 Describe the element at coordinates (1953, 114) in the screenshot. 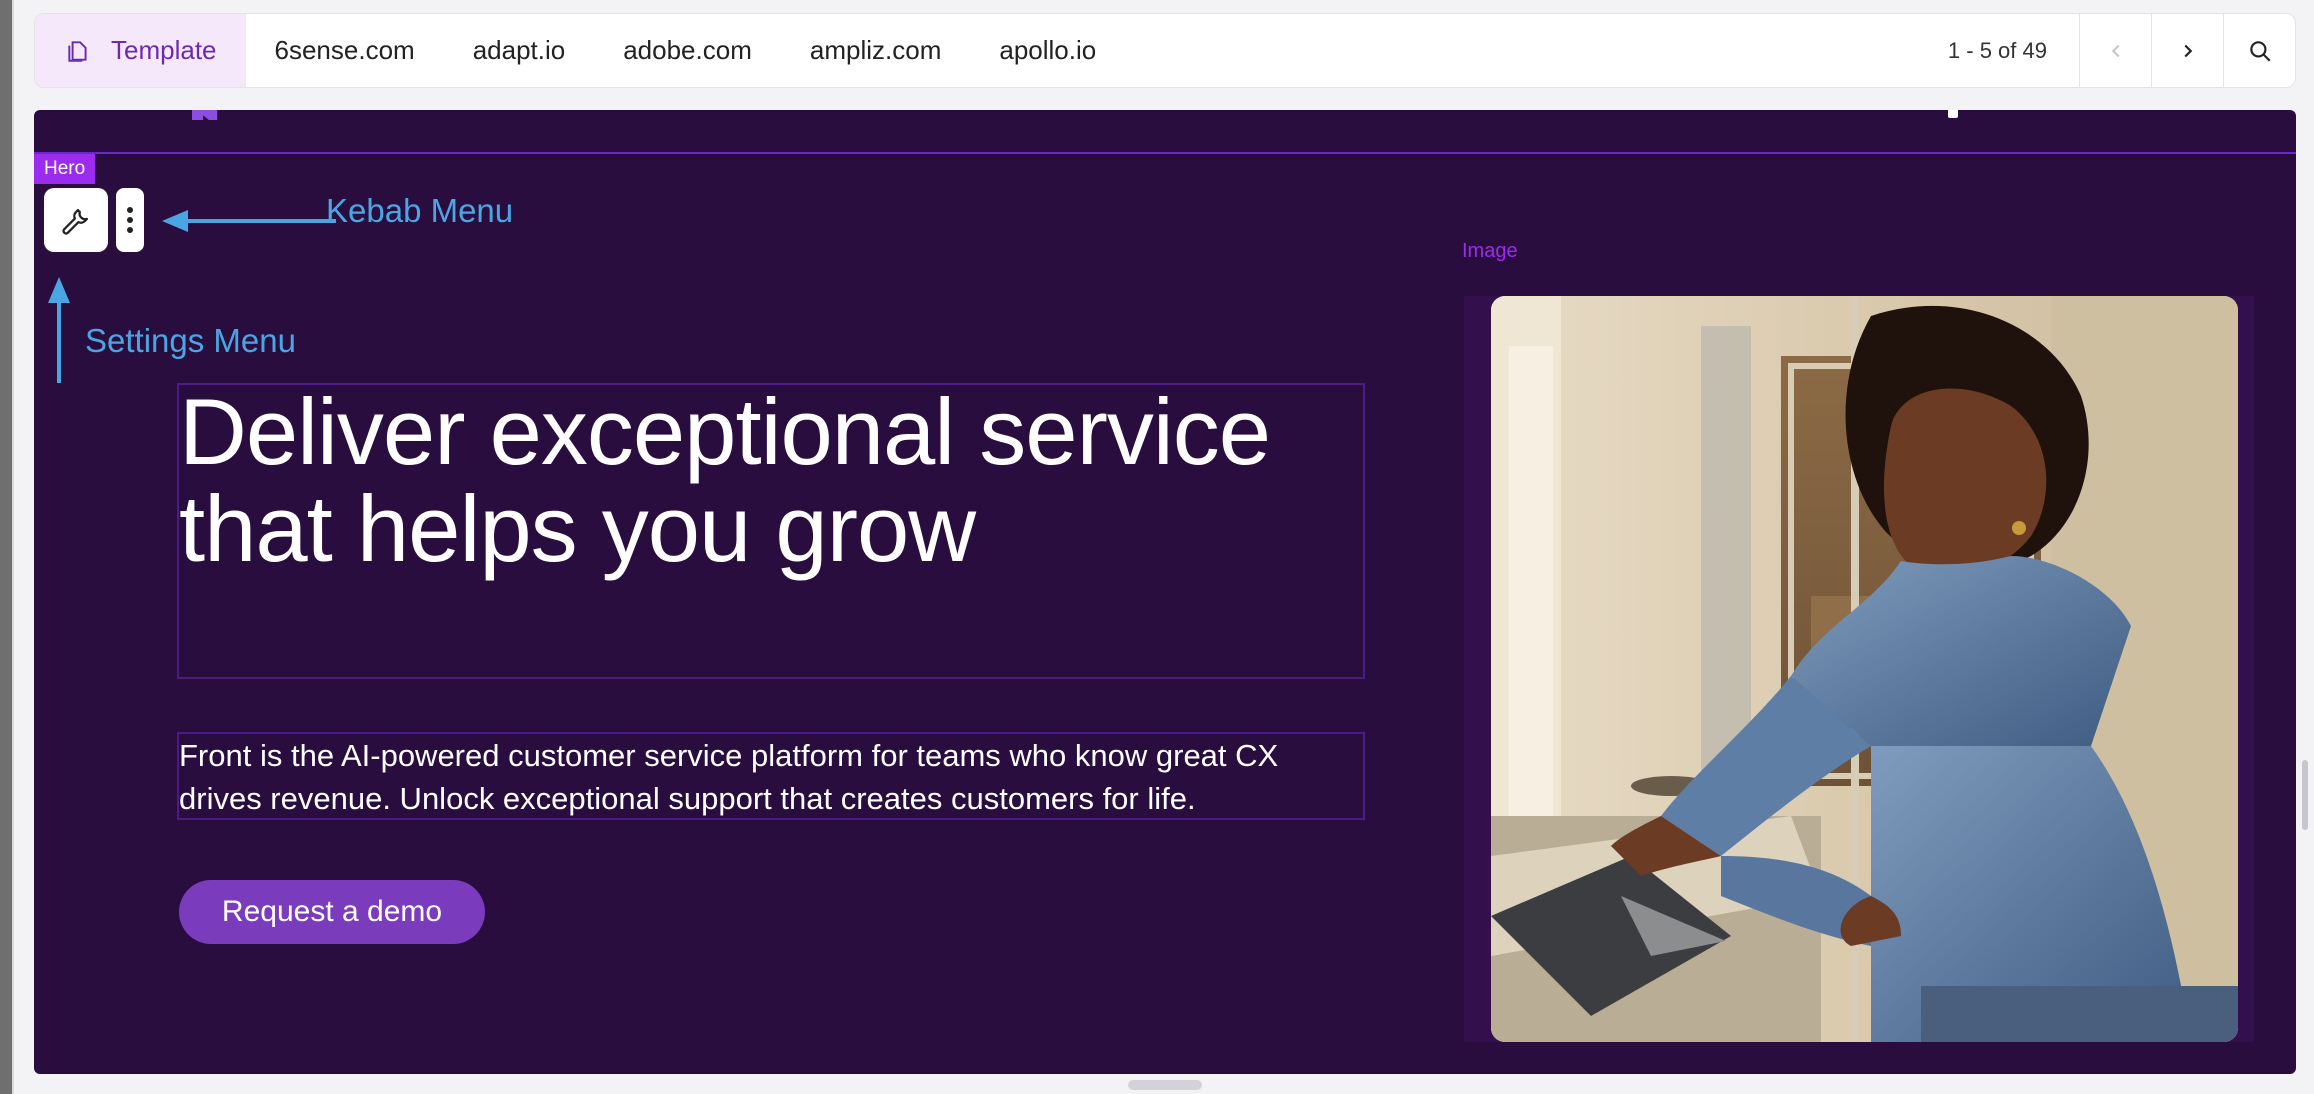

I see `header-nav-fragment` at that location.